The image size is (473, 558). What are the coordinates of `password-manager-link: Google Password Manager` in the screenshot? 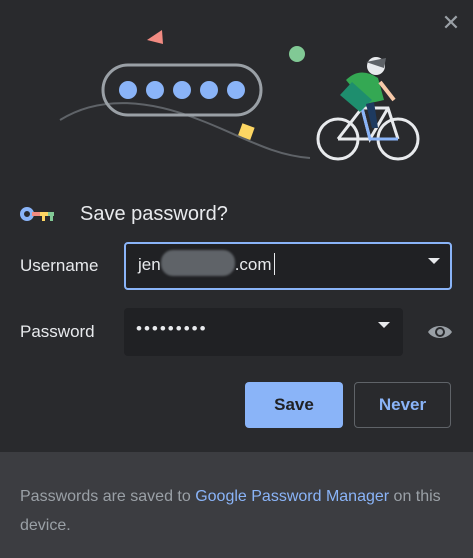 It's located at (292, 496).